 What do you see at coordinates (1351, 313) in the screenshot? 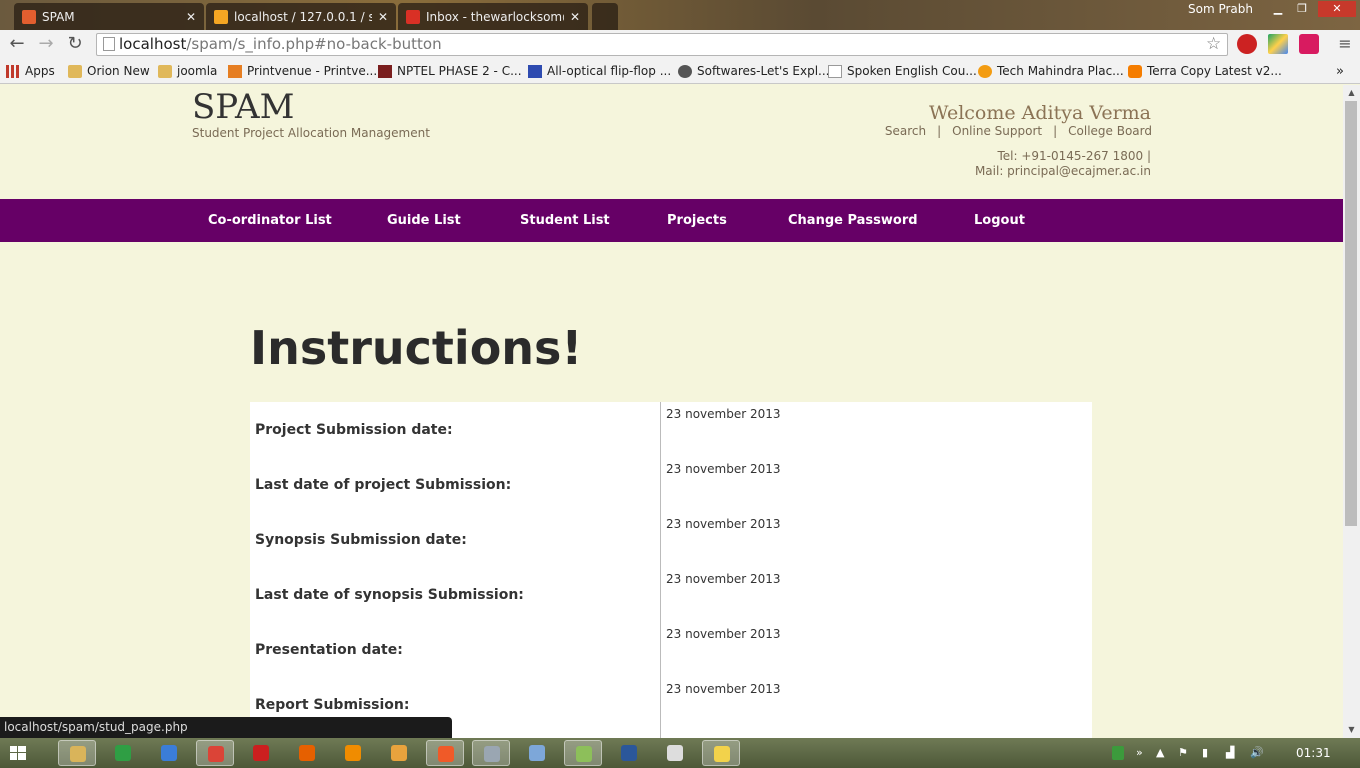
I see `scrollbar-thumb` at bounding box center [1351, 313].